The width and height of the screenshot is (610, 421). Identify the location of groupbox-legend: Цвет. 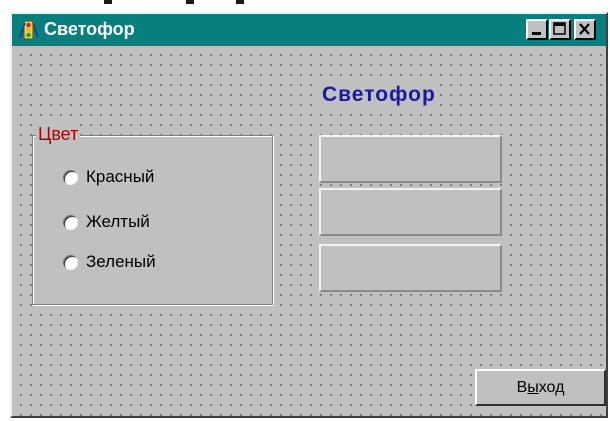
(58, 134).